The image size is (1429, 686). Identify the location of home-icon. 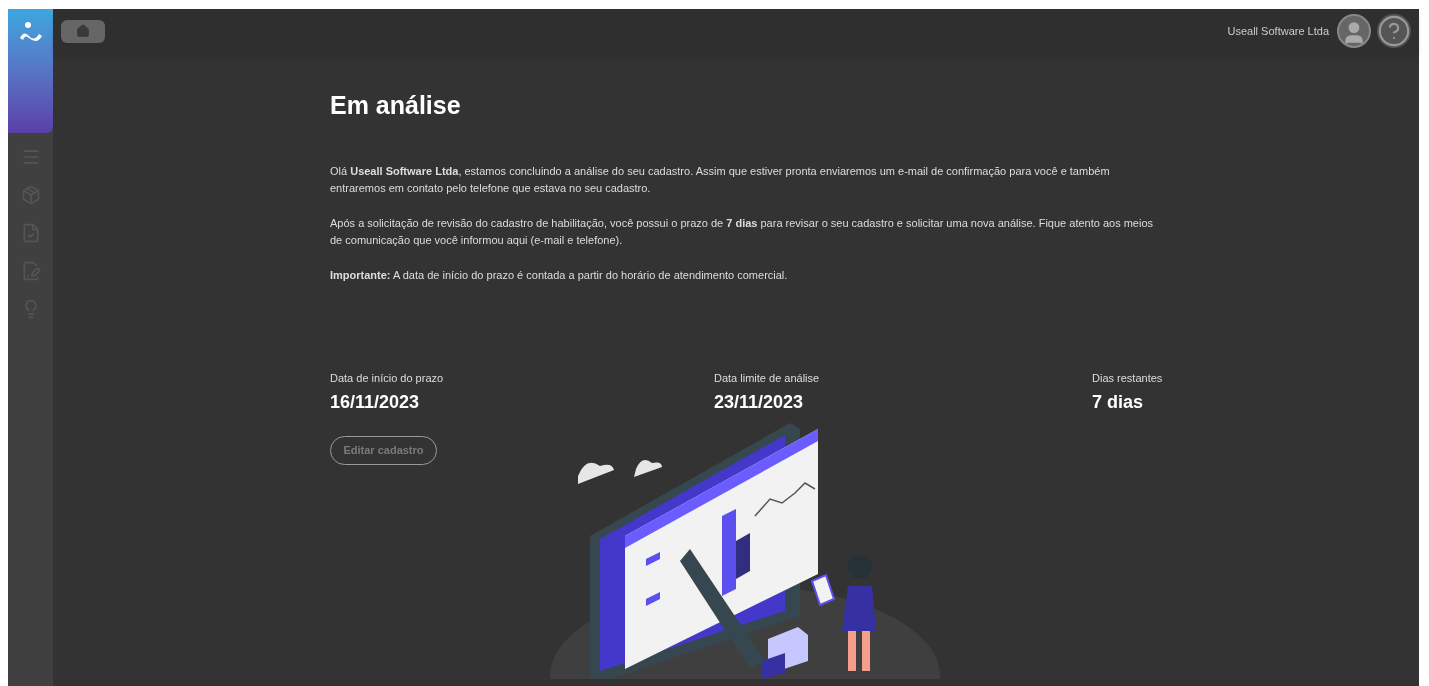
(83, 31).